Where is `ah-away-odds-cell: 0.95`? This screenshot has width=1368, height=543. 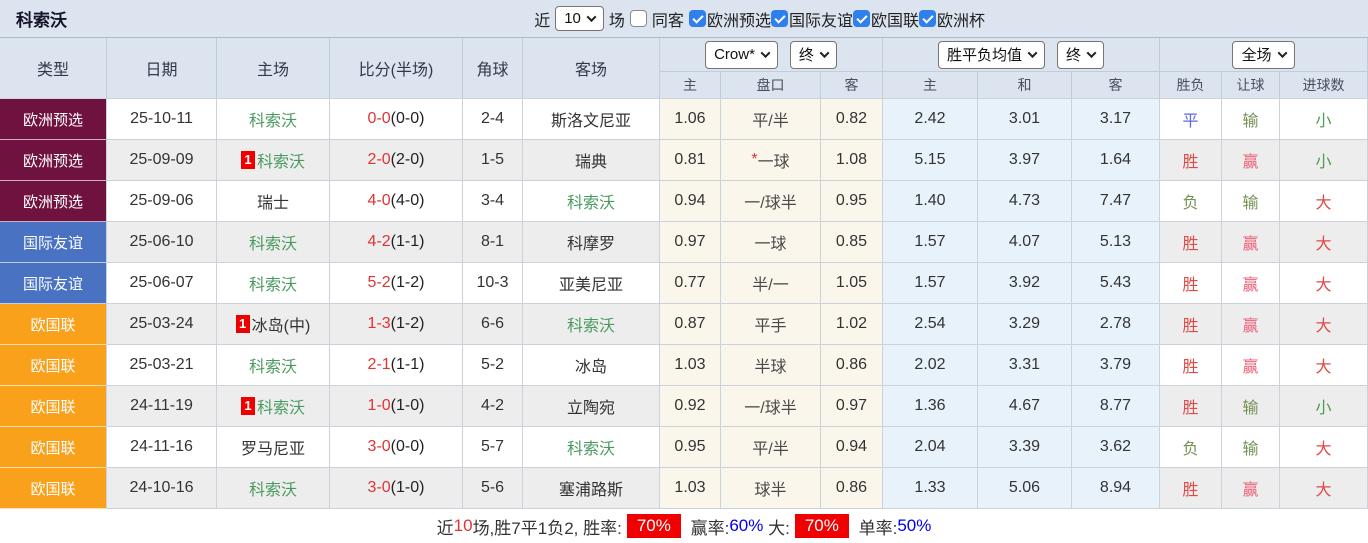
ah-away-odds-cell: 0.95 is located at coordinates (852, 201).